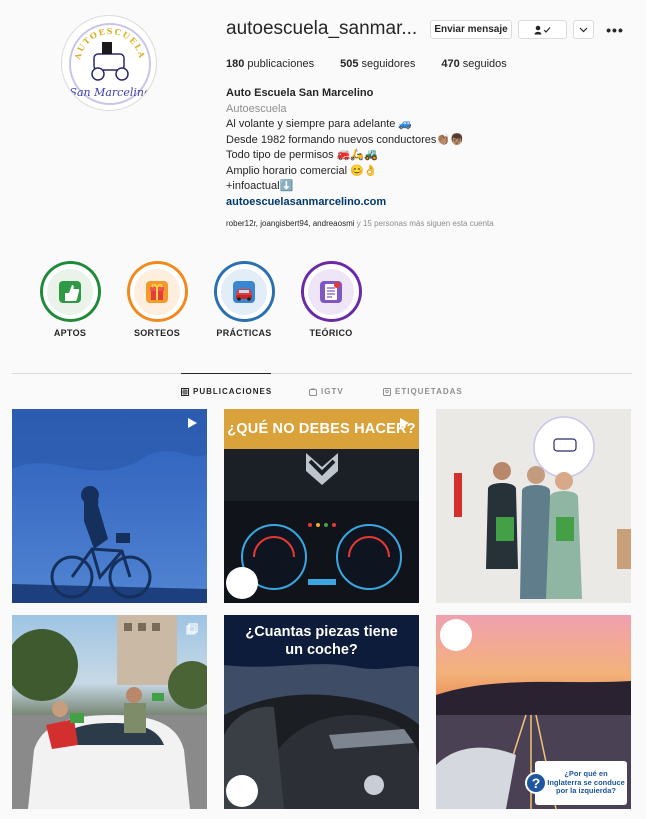 The height and width of the screenshot is (819, 646). Describe the element at coordinates (349, 64) in the screenshot. I see `stat-followers-value: 505` at that location.